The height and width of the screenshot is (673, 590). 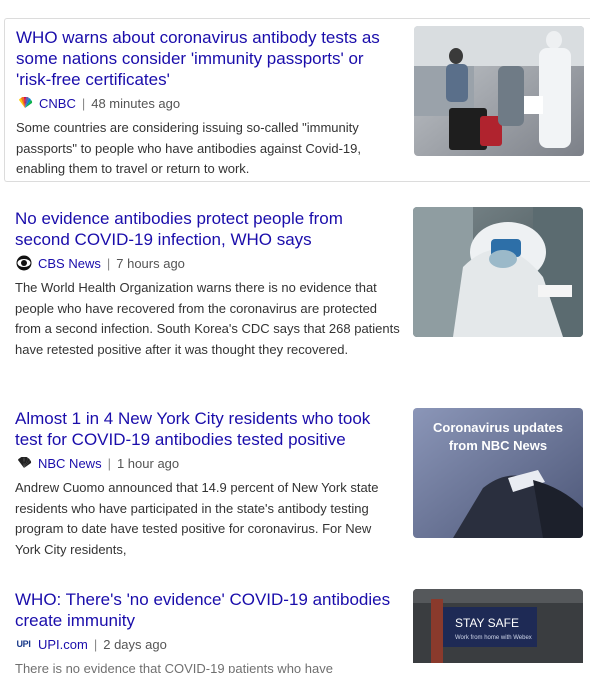 I want to click on article-time: 2 days ago, so click(x=135, y=644).